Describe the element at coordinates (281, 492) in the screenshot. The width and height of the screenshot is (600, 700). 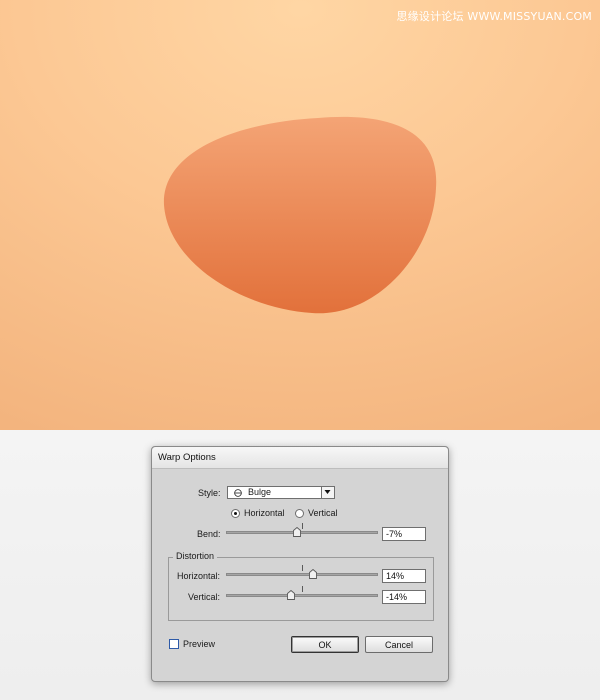
I see `style-dropdown: Bulge` at that location.